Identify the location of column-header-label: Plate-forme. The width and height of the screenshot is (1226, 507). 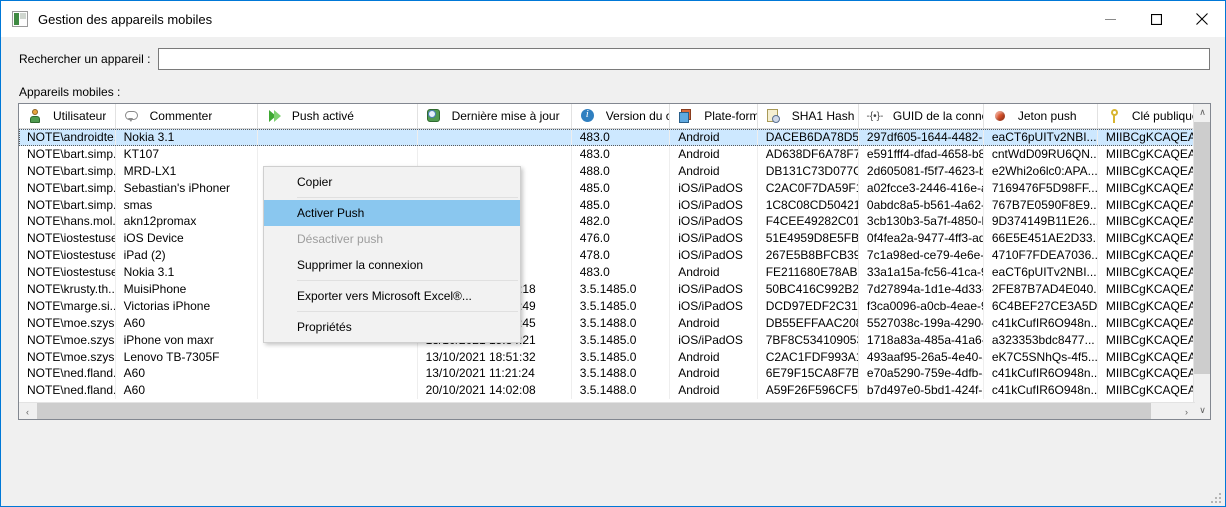
(730, 116).